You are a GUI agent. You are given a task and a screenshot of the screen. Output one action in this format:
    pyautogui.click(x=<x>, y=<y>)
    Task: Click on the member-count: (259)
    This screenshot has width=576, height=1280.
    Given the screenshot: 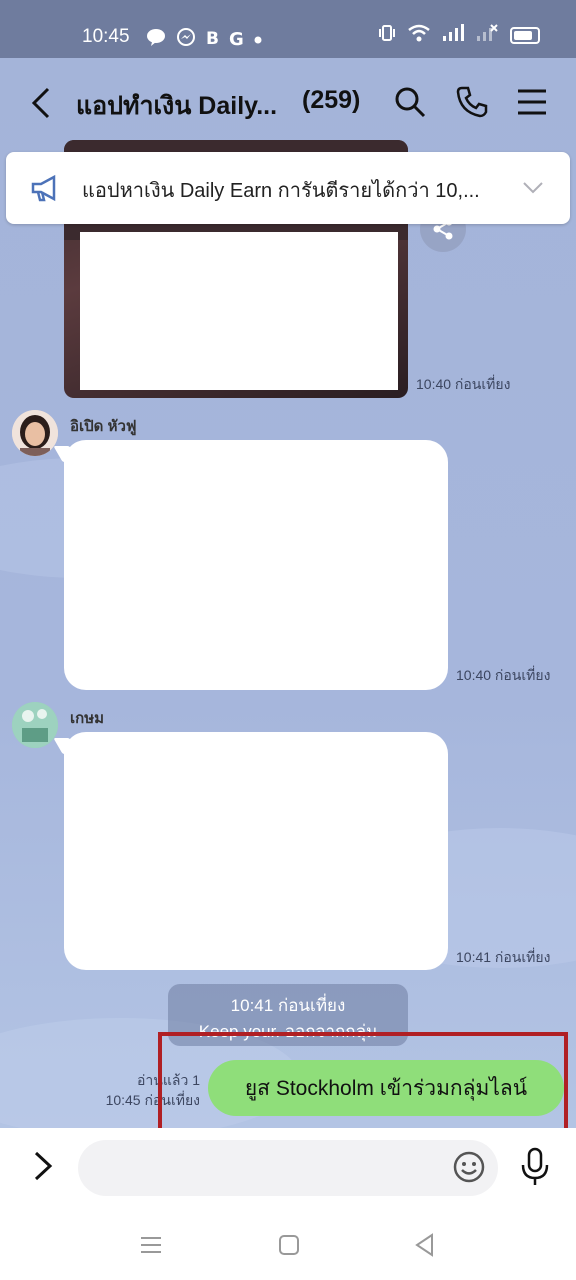 What is the action you would take?
    pyautogui.click(x=331, y=100)
    